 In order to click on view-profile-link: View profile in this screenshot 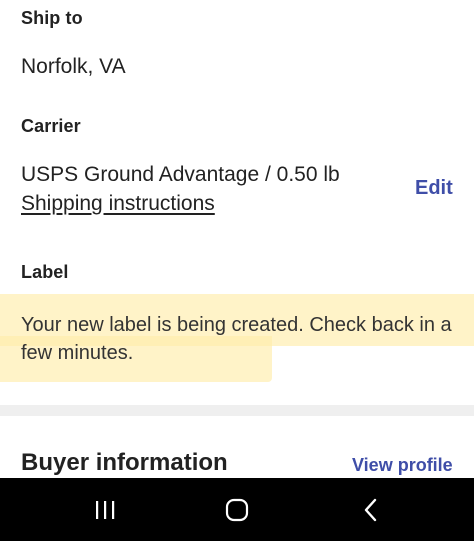, I will do `click(402, 465)`.